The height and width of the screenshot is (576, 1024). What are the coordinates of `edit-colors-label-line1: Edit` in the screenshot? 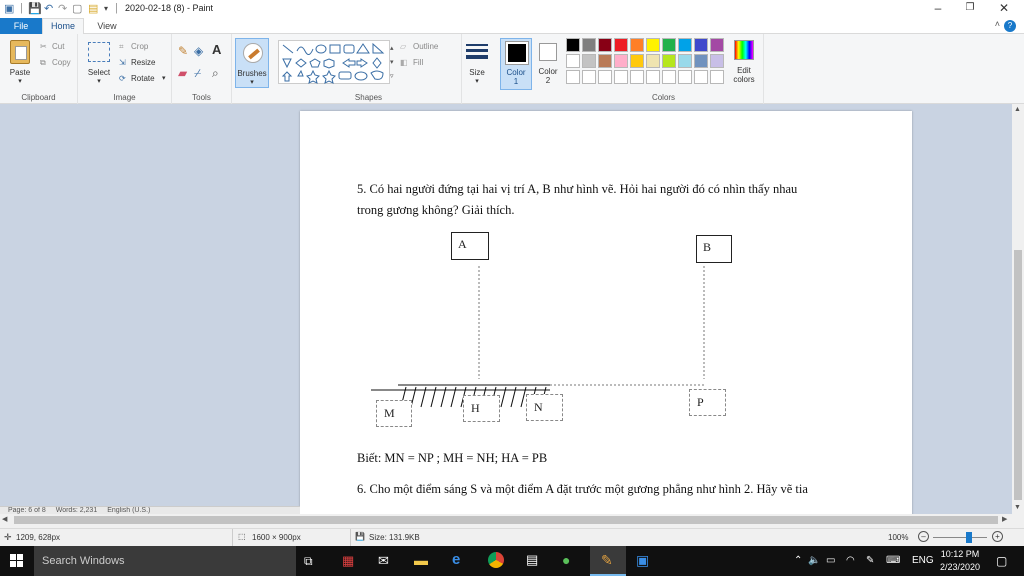 It's located at (744, 70).